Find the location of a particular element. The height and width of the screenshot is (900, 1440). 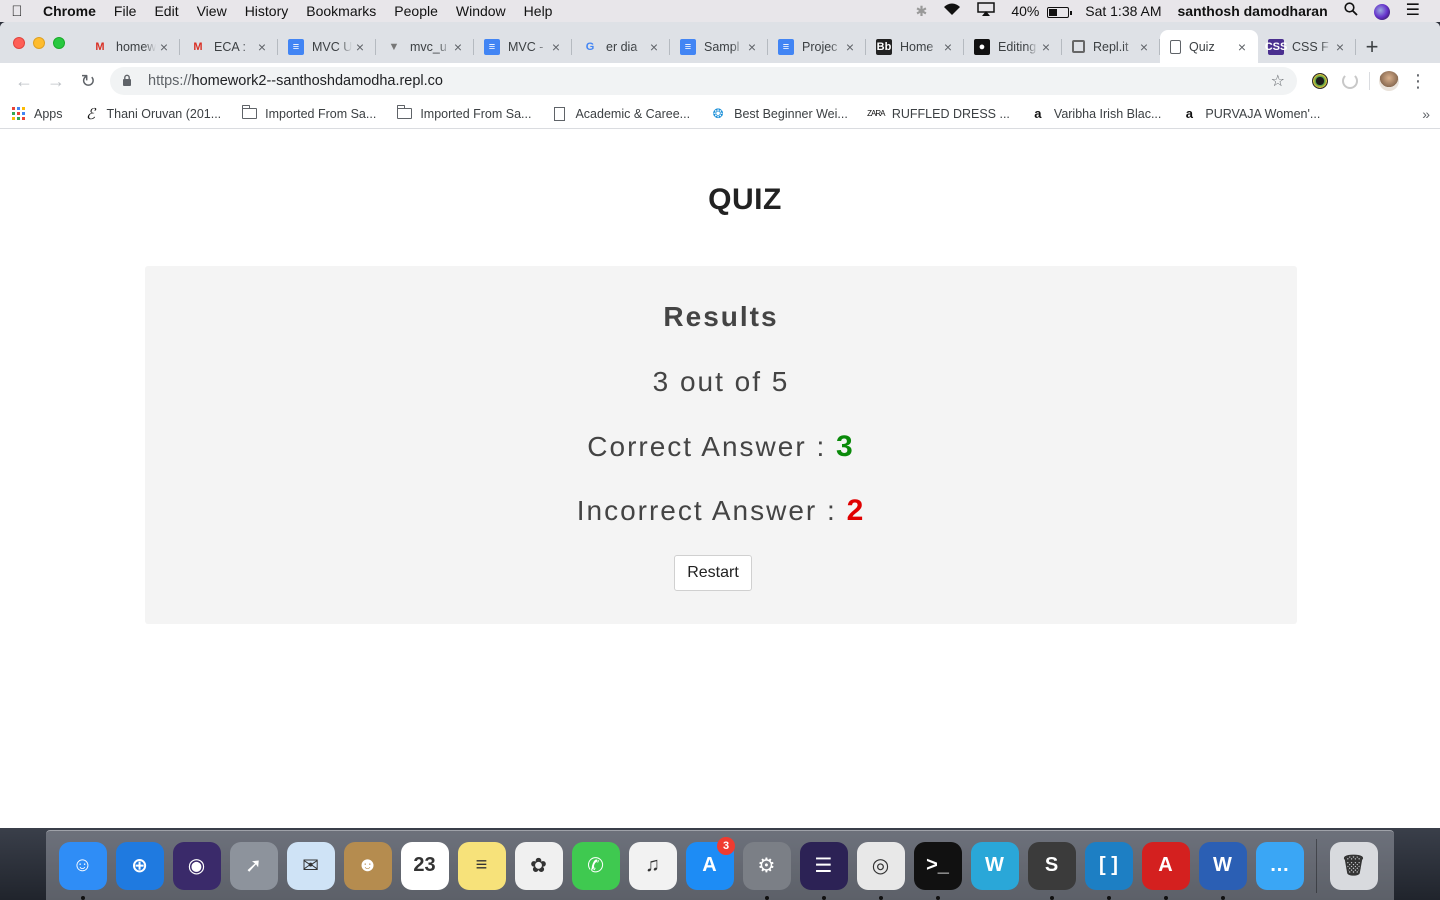

google-icon: G is located at coordinates (590, 46).